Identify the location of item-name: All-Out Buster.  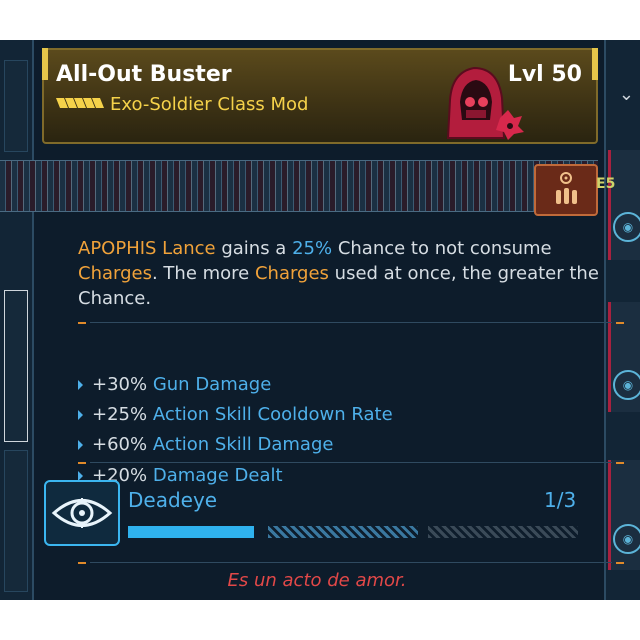
(144, 74).